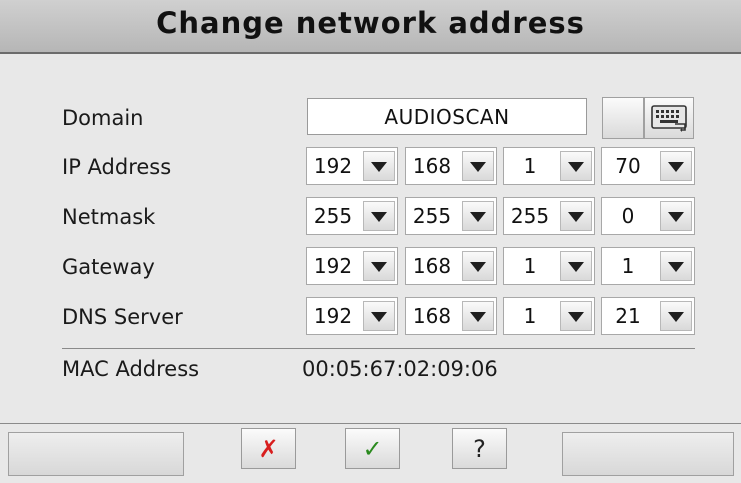 This screenshot has width=741, height=483. I want to click on ip-octet-1: 192, so click(352, 166).